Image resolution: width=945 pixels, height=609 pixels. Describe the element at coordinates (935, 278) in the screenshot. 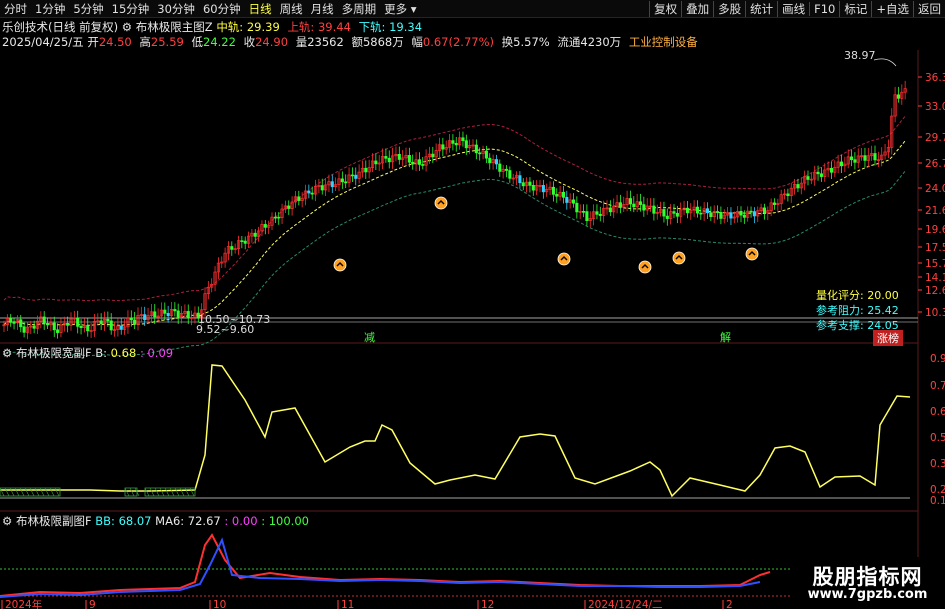

I see `price-tick-label: 14.1` at that location.